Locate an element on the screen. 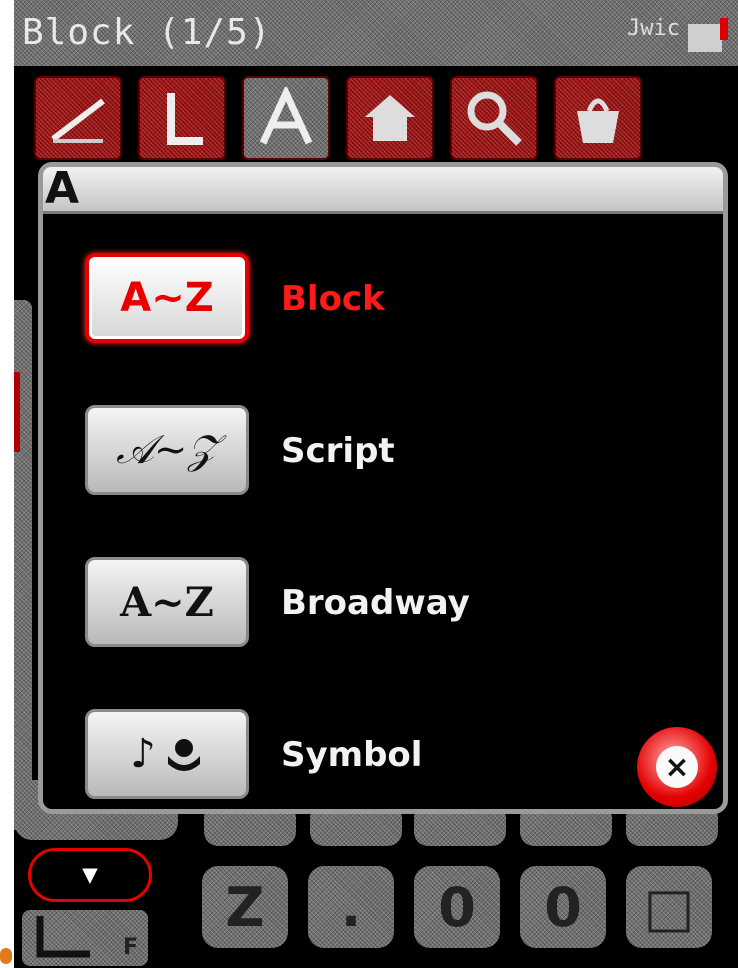 The image size is (738, 968). zoom-tool-button is located at coordinates (494, 118).